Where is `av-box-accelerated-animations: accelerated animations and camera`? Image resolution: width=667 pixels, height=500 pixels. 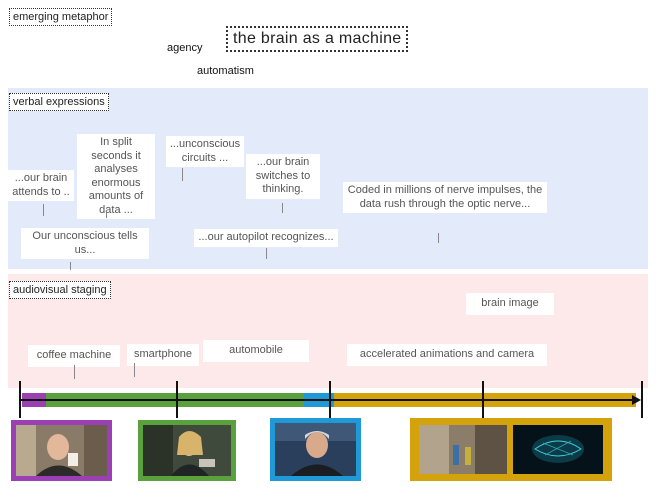 av-box-accelerated-animations: accelerated animations and camera is located at coordinates (447, 355).